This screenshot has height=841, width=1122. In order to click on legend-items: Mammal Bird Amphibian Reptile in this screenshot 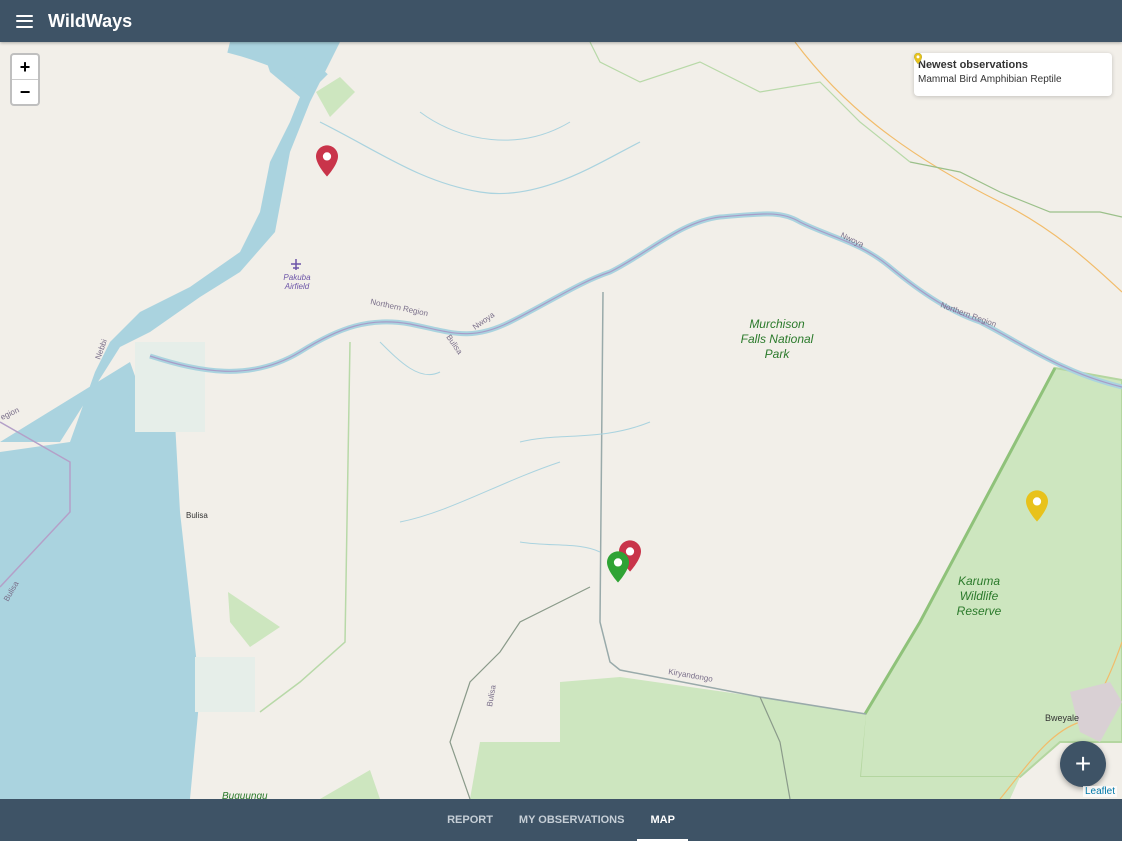, I will do `click(1011, 69)`.